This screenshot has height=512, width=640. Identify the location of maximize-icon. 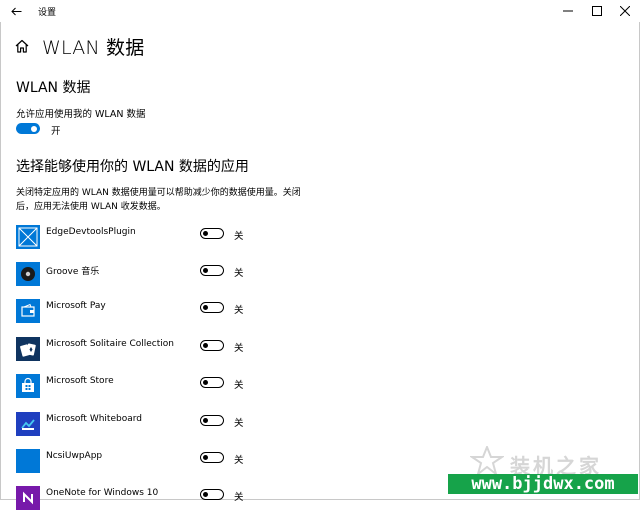
(597, 11).